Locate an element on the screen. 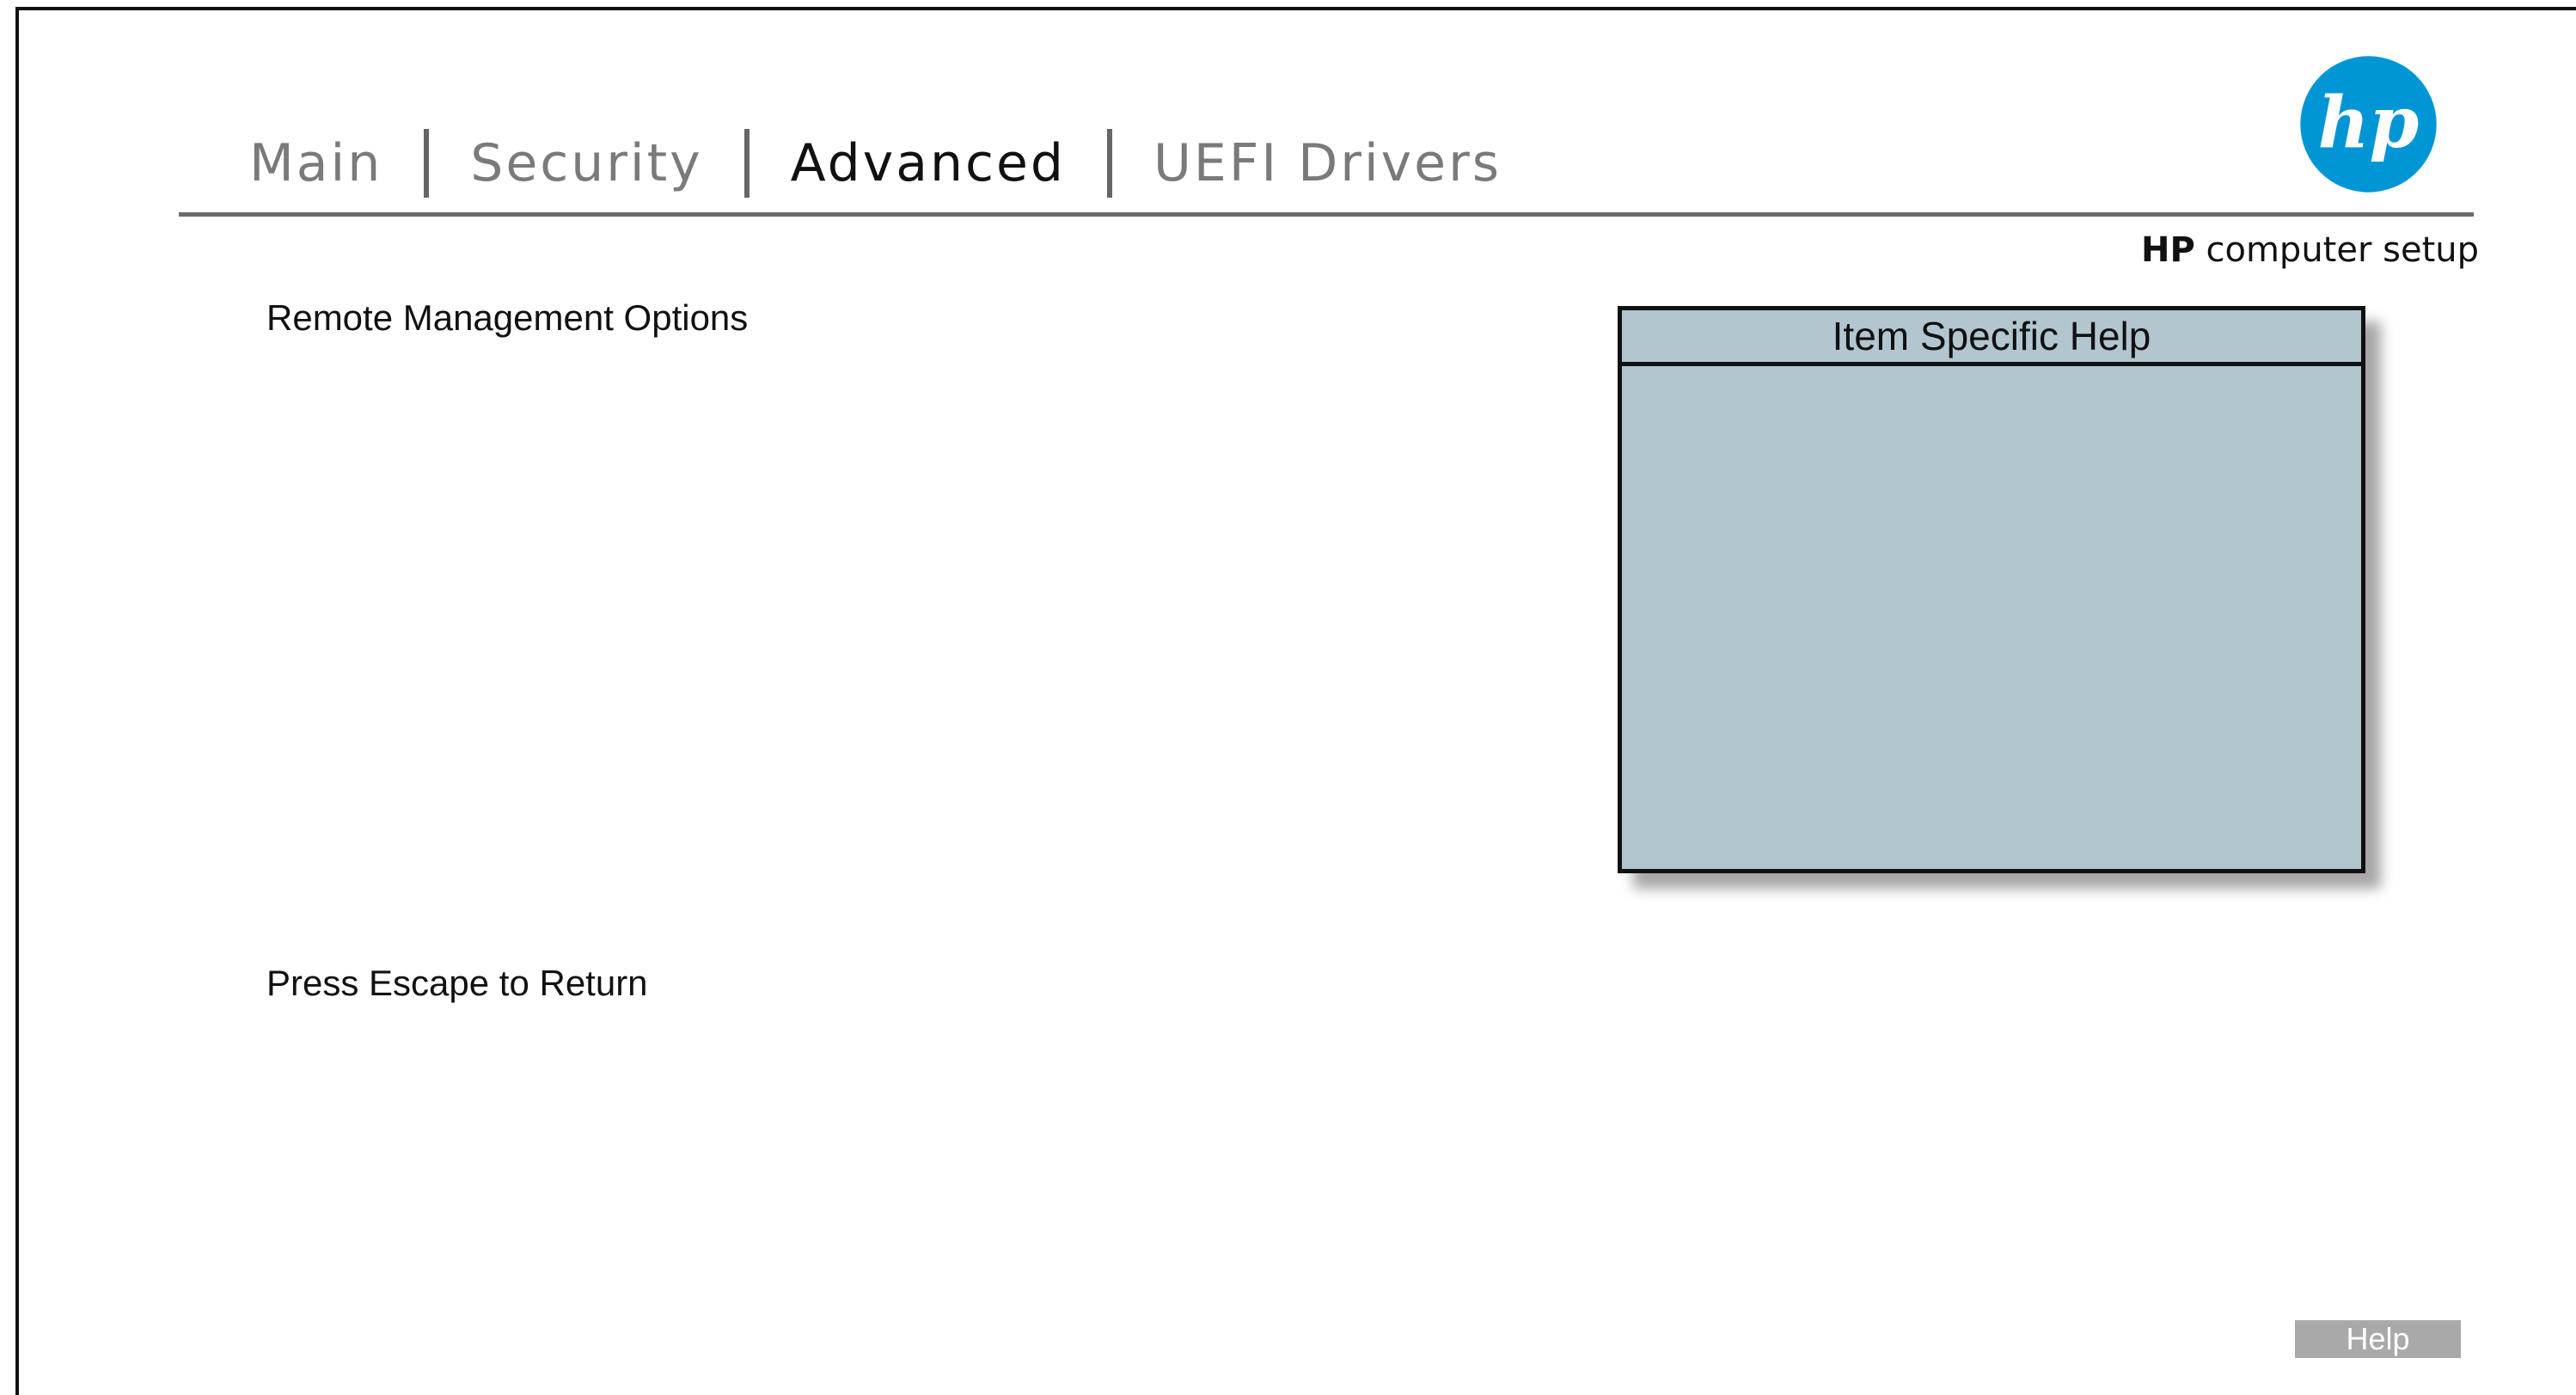 The height and width of the screenshot is (1395, 2576). brand-label: HP computer setup is located at coordinates (2310, 250).